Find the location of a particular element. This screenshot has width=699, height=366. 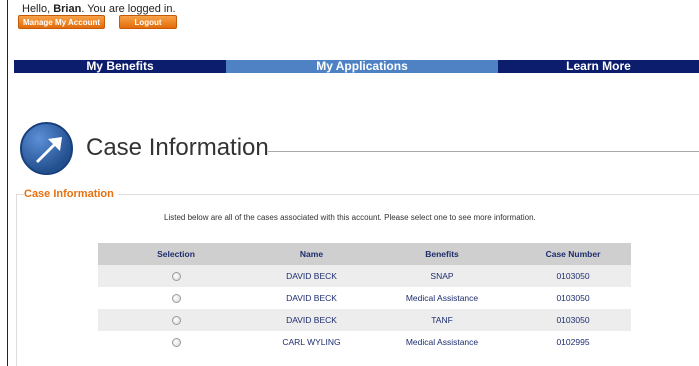

section-border-left is located at coordinates (16, 280).